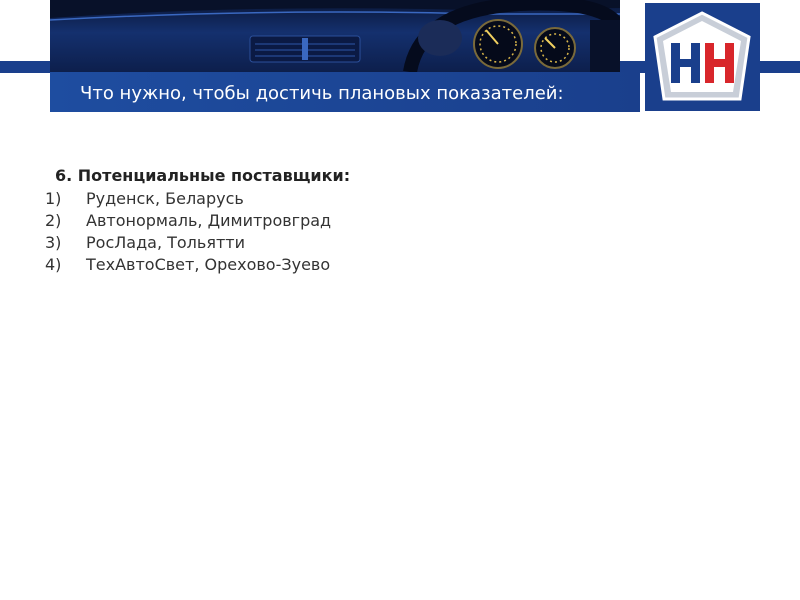  What do you see at coordinates (165, 198) in the screenshot?
I see `list-item-text: Руденск, Беларусь` at bounding box center [165, 198].